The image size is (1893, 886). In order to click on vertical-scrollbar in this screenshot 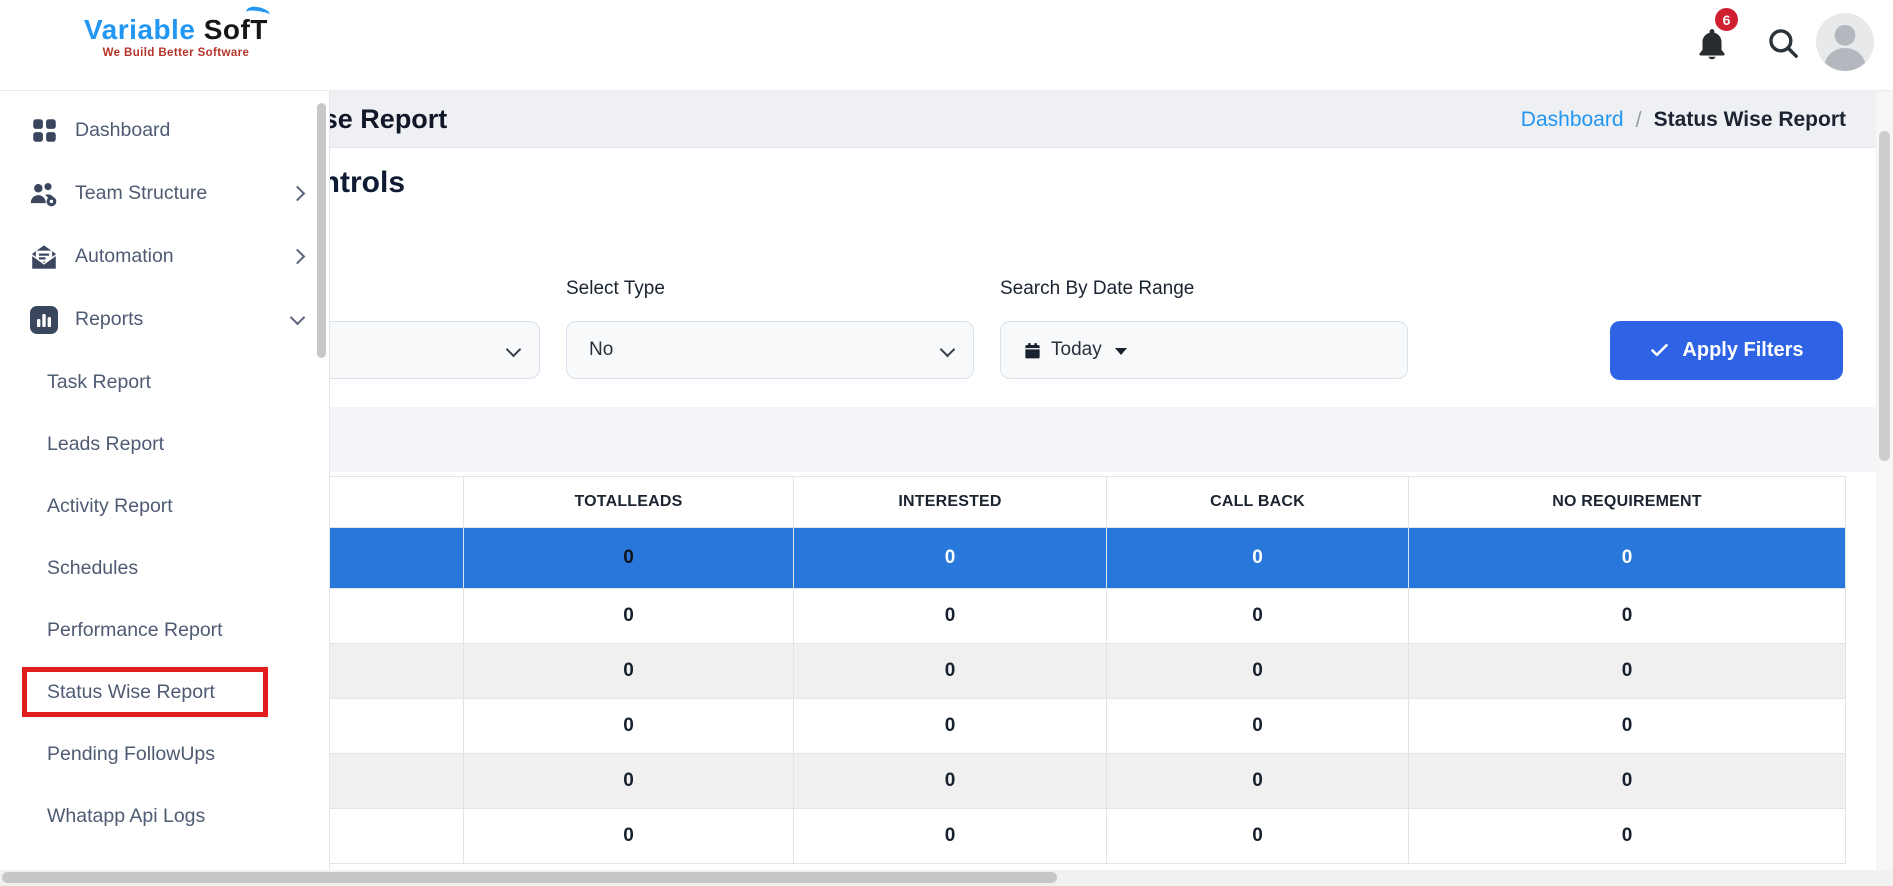, I will do `click(1884, 480)`.